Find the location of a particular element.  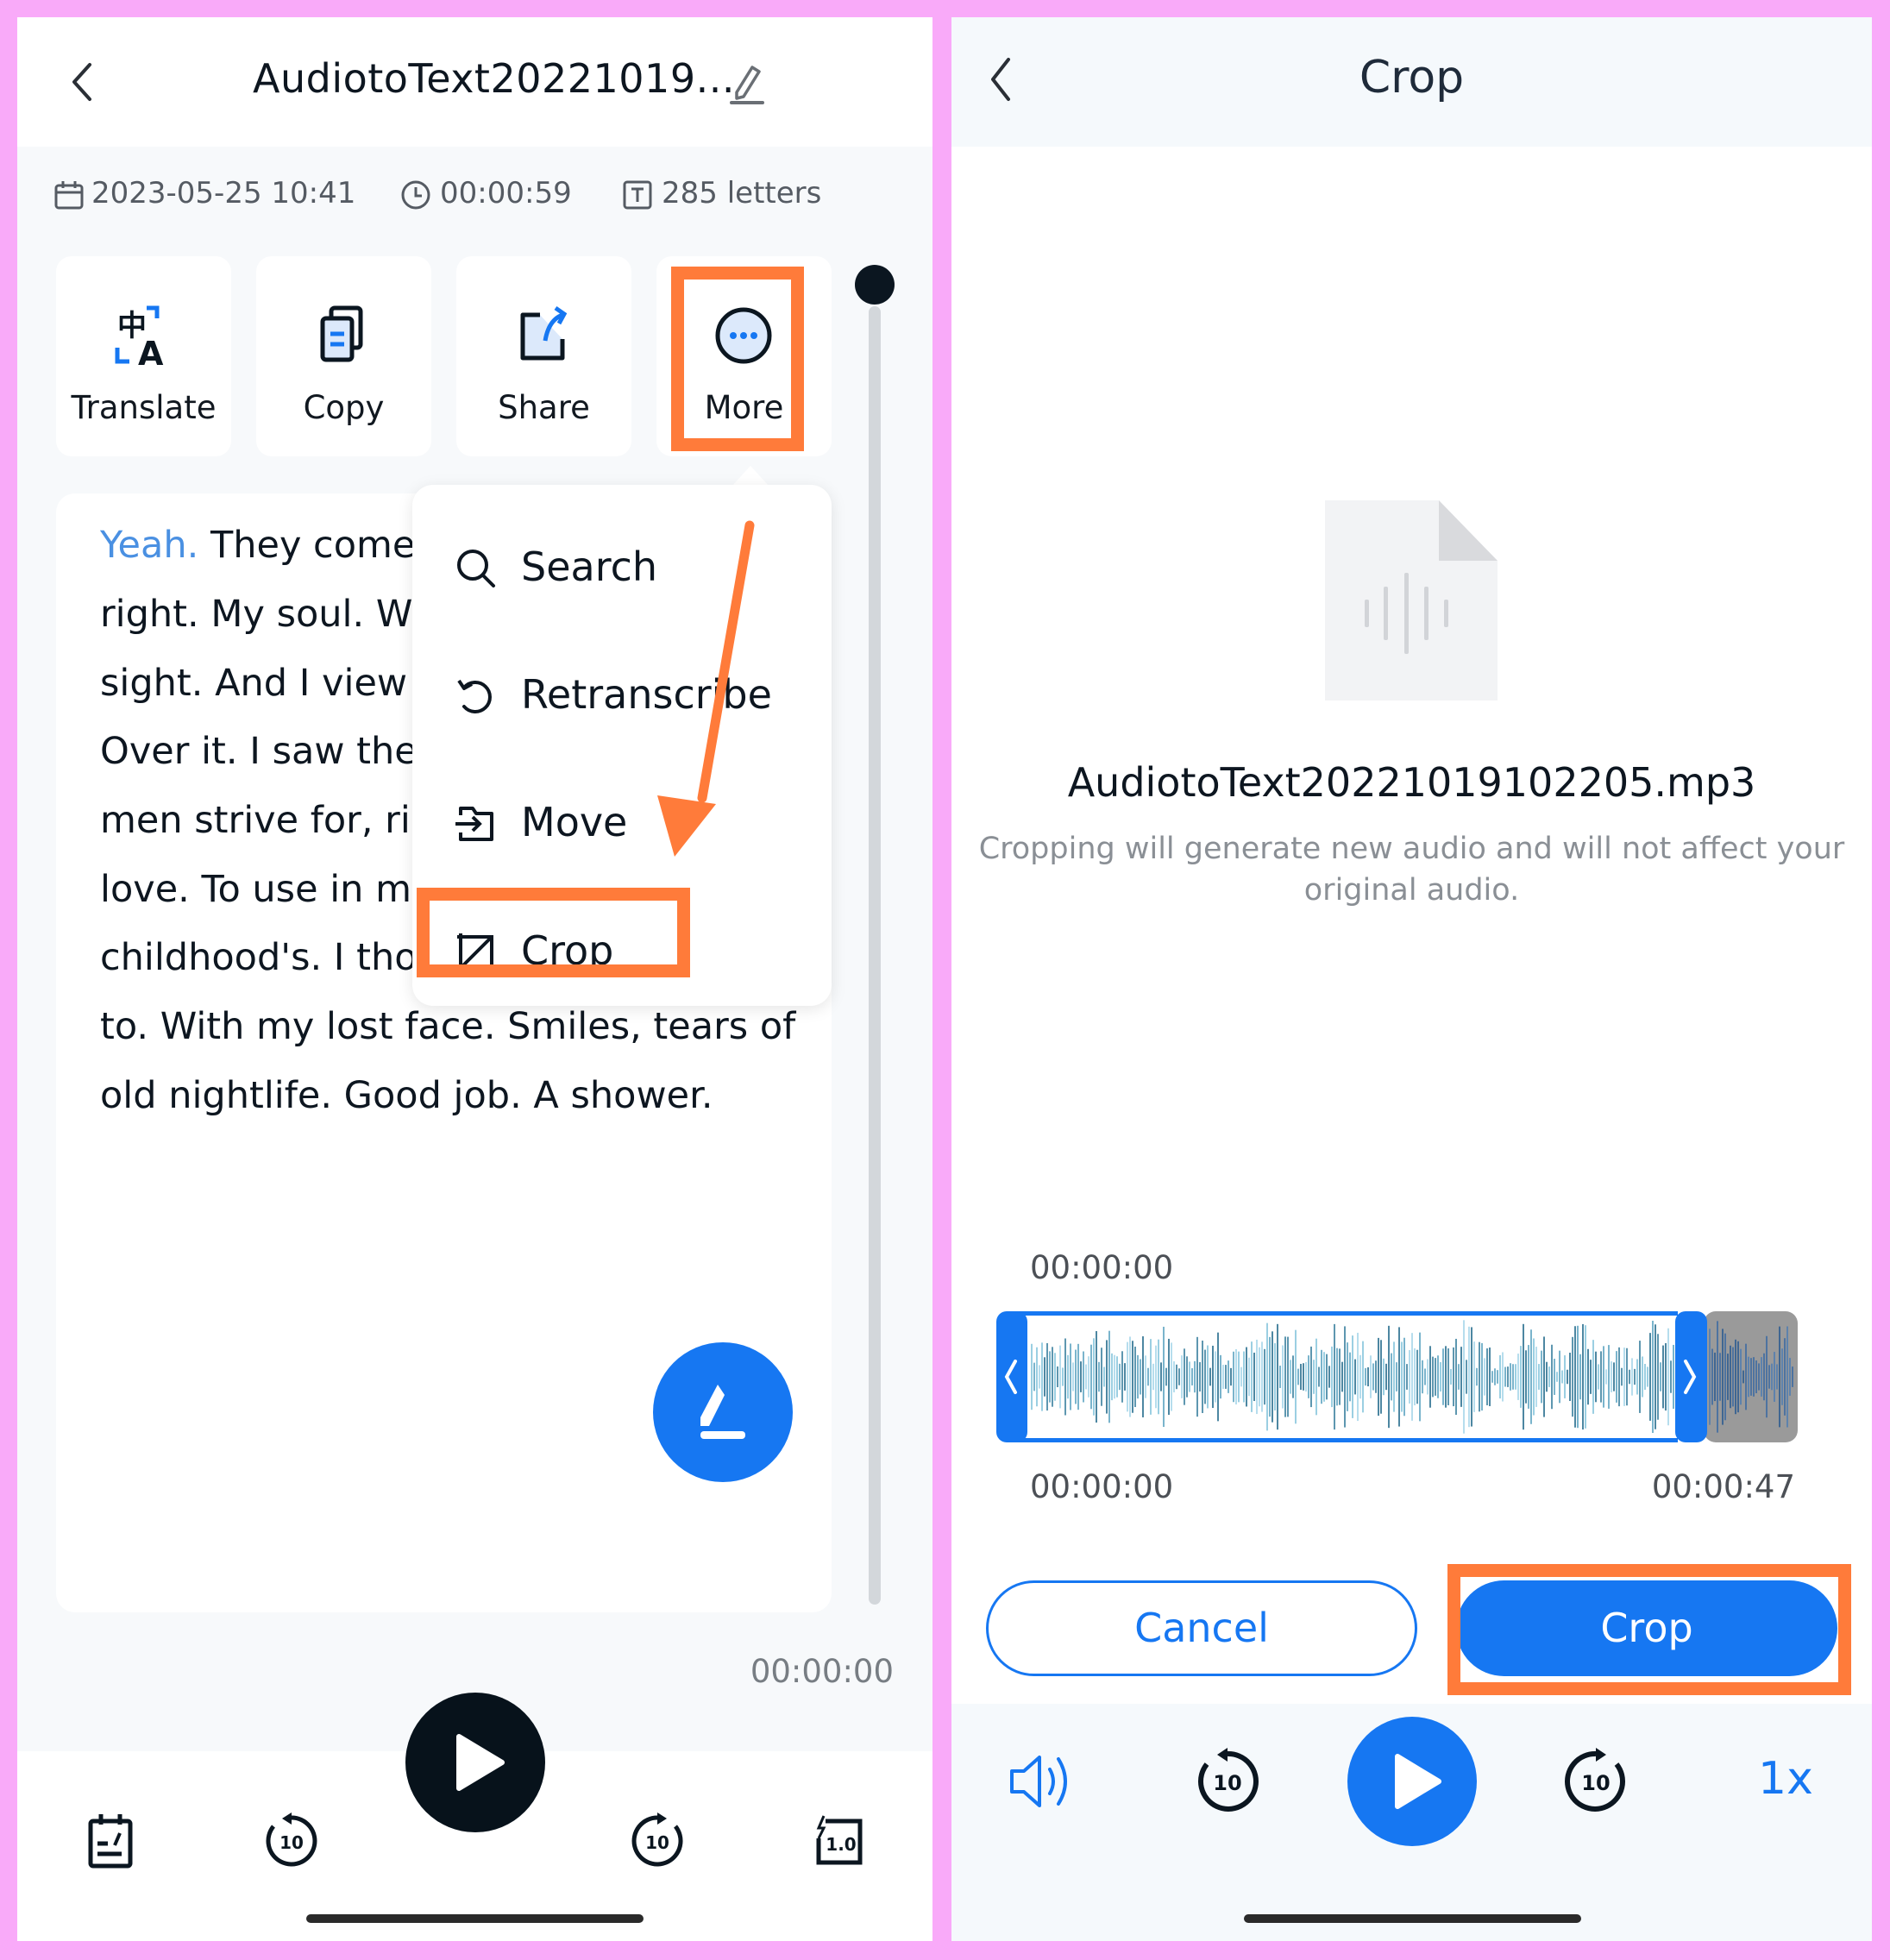

waveform-trimmer is located at coordinates (1397, 1376).